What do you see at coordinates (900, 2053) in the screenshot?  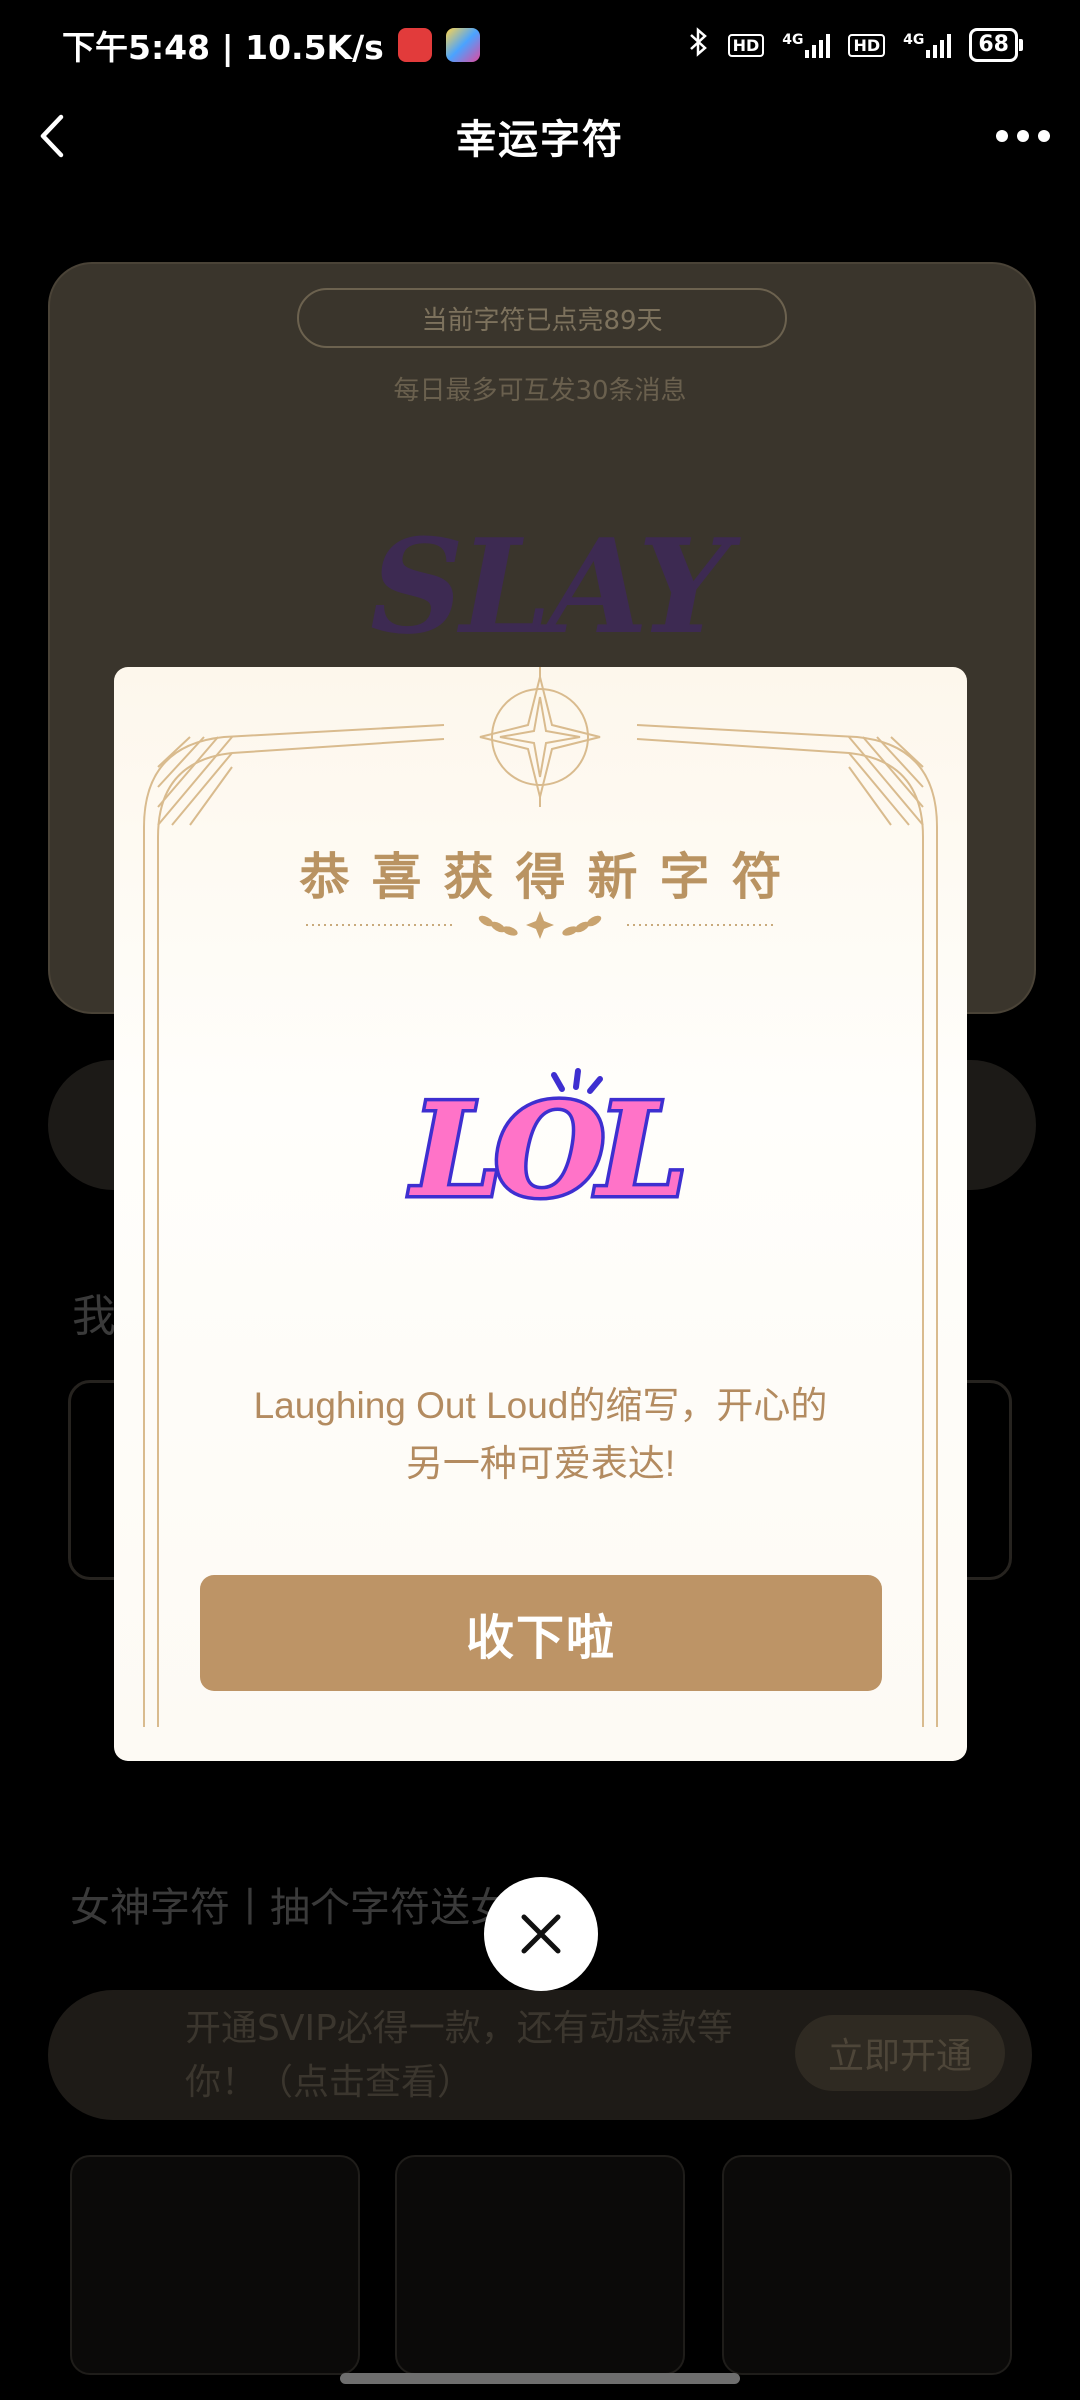 I see `svip-open-button: 立即开通` at bounding box center [900, 2053].